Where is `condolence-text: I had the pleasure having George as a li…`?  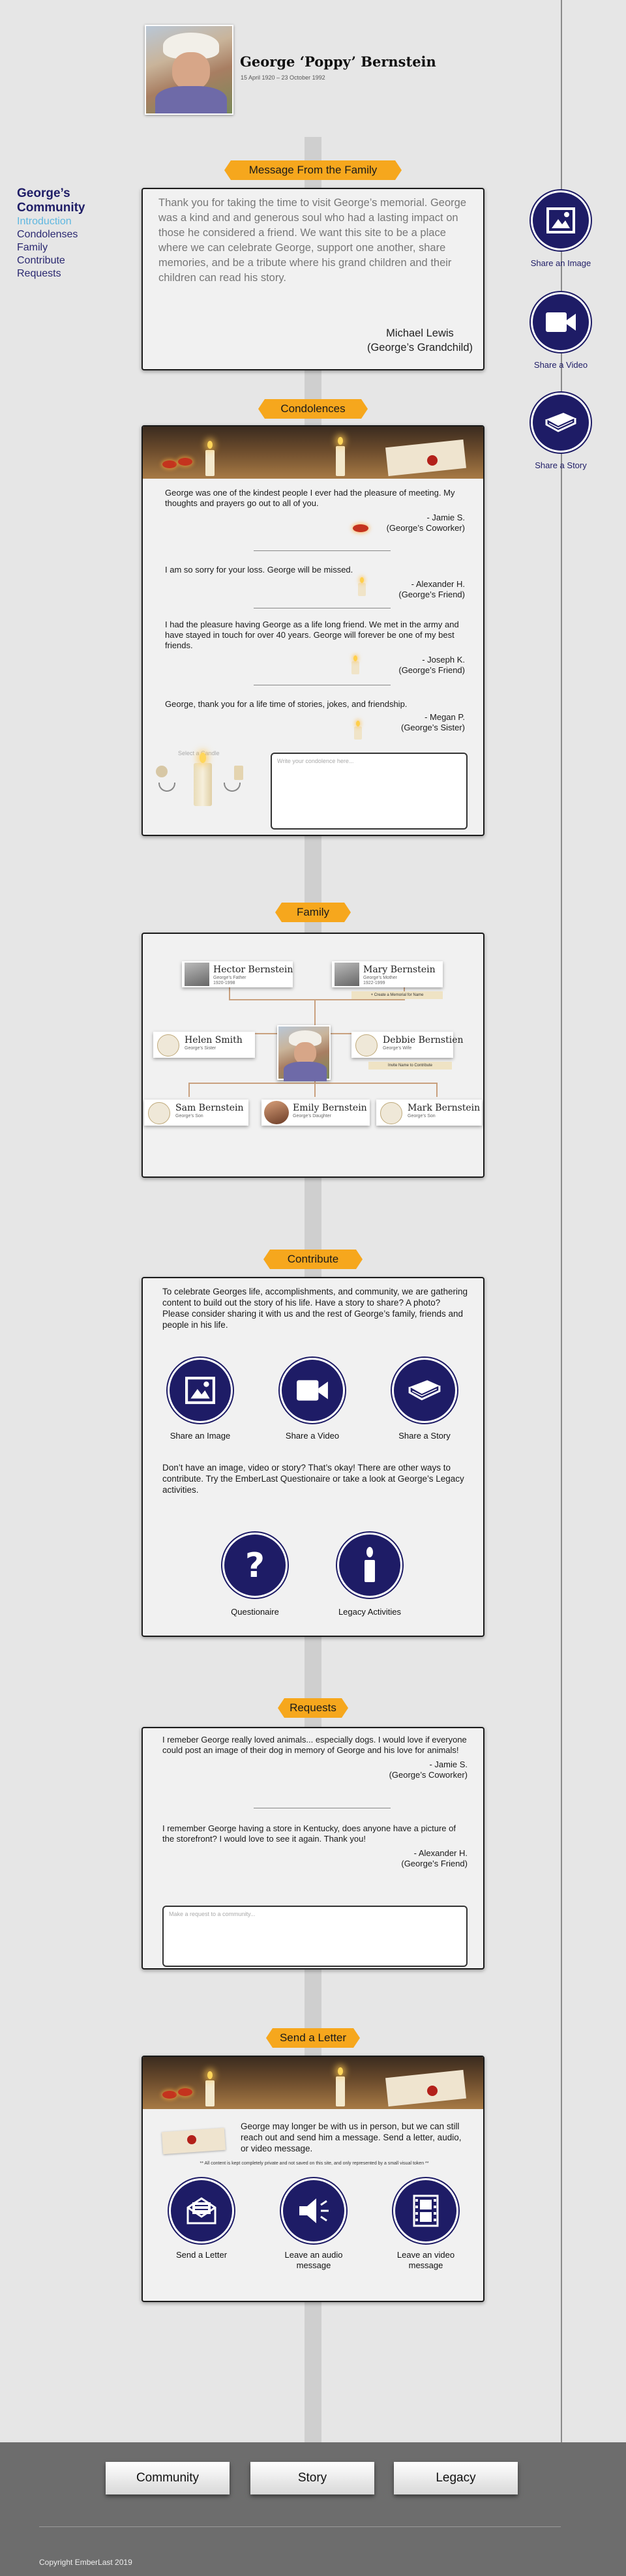
condolence-text: I had the pleasure having George as a li… is located at coordinates (312, 635).